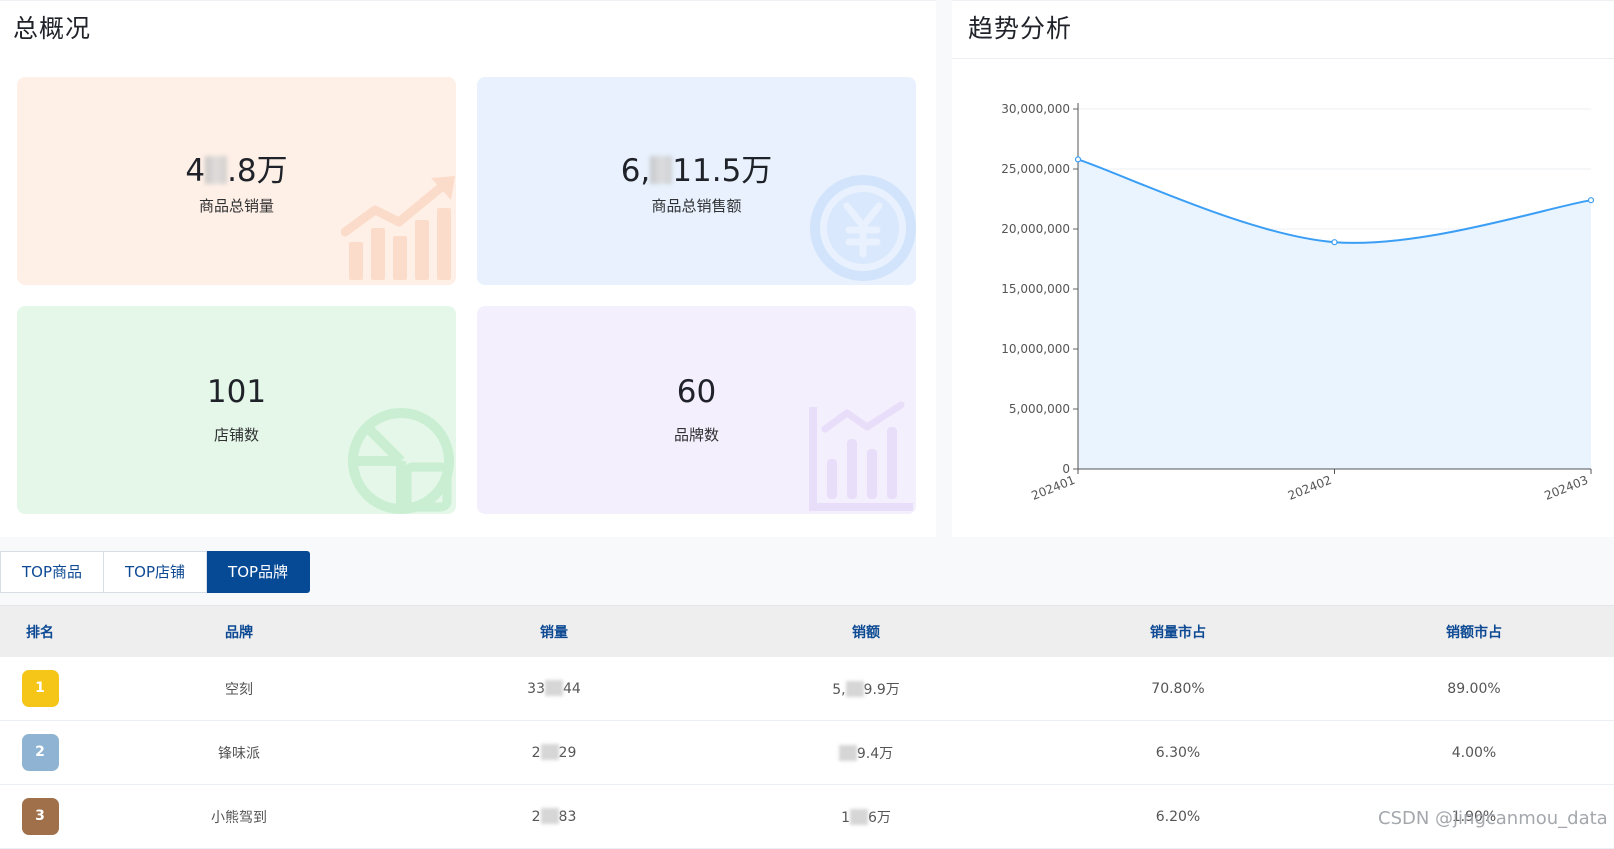 Image resolution: width=1614 pixels, height=849 pixels. Describe the element at coordinates (554, 632) in the screenshot. I see `header-sales-volume: 销量` at that location.